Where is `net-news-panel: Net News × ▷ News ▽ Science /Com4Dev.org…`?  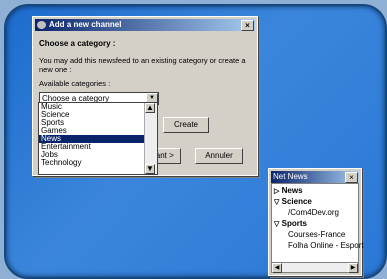 net-news-panel: Net News × ▷ News ▽ Science /Com4Dev.org… is located at coordinates (316, 222).